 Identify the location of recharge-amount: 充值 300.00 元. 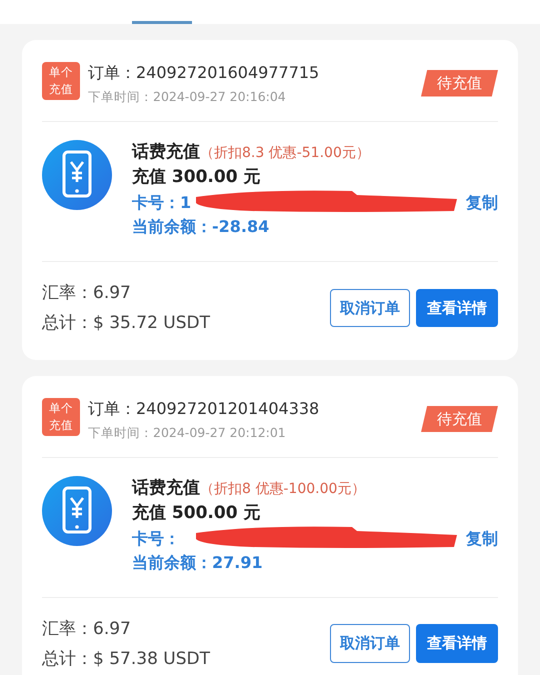
(197, 178).